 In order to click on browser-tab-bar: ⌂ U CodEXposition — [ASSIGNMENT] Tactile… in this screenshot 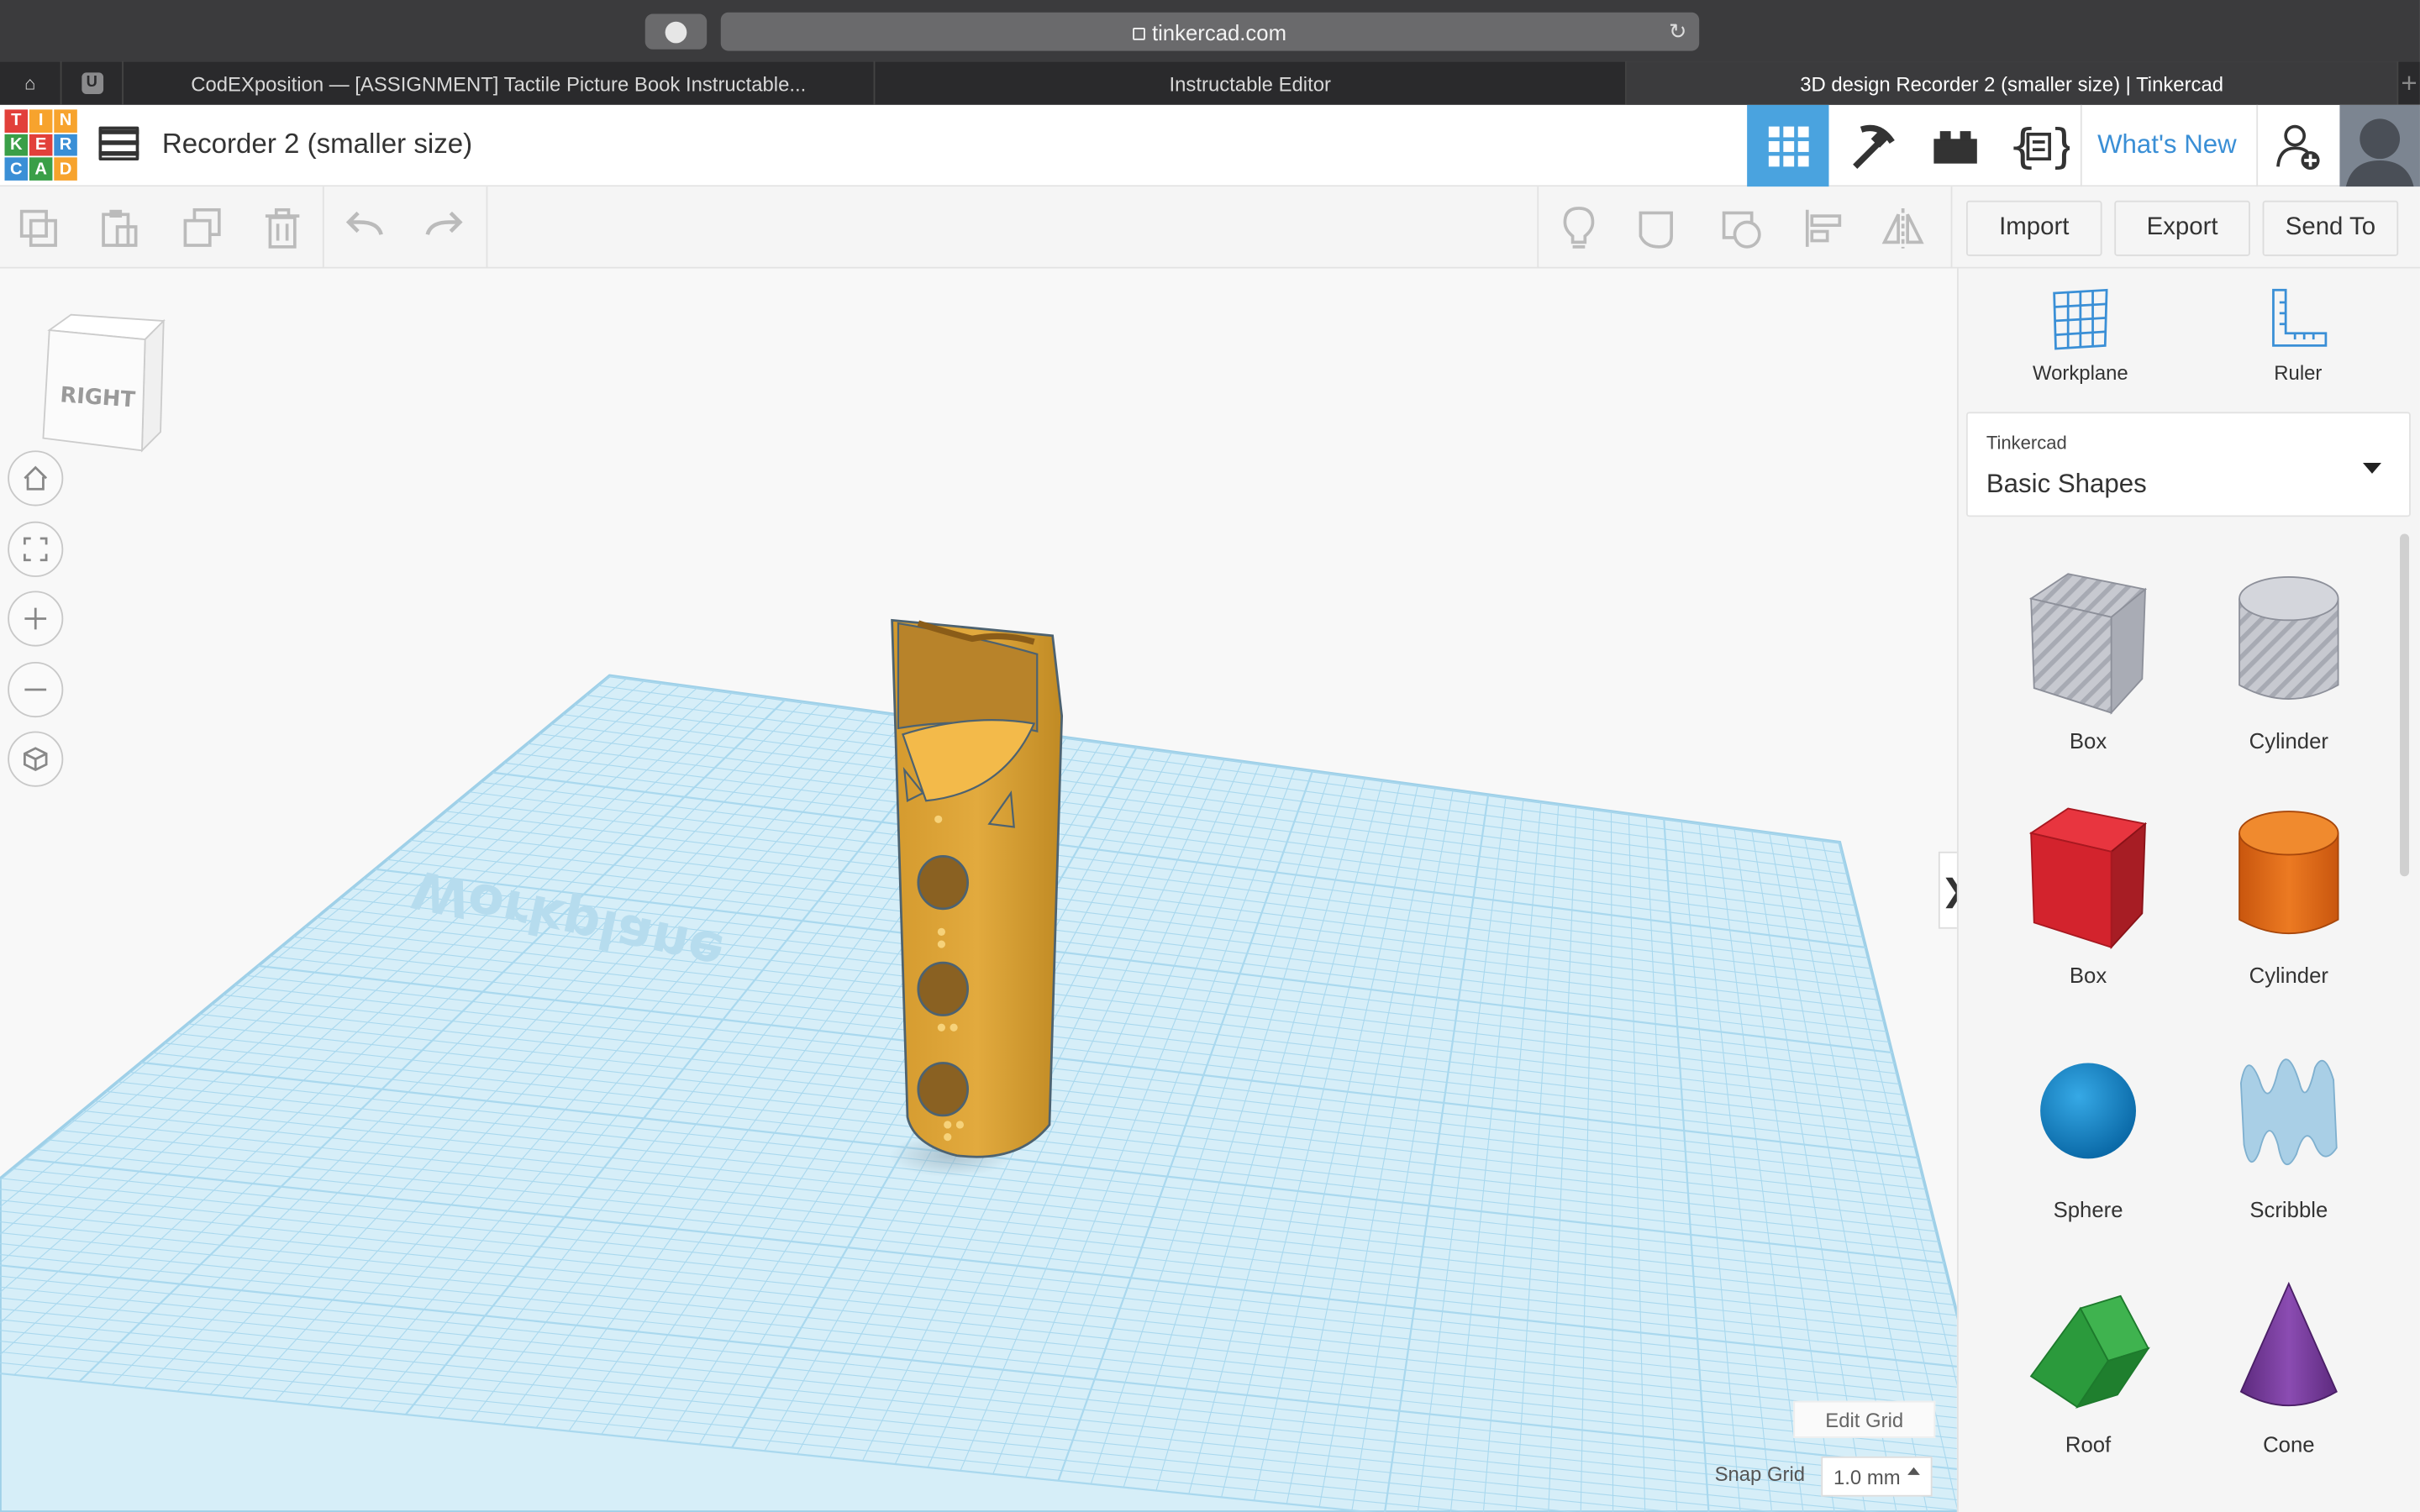, I will do `click(1210, 83)`.